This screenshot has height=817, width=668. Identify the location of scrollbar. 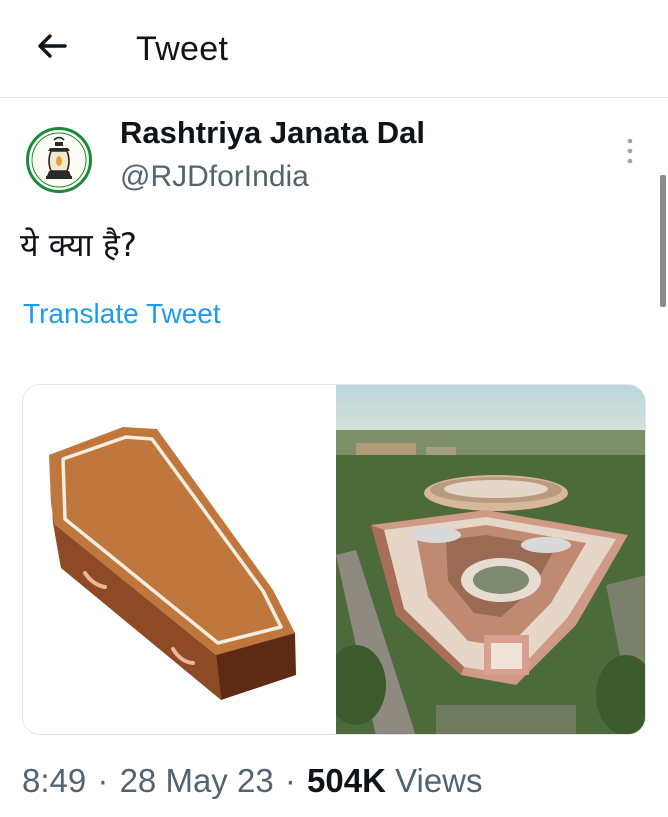
(663, 241).